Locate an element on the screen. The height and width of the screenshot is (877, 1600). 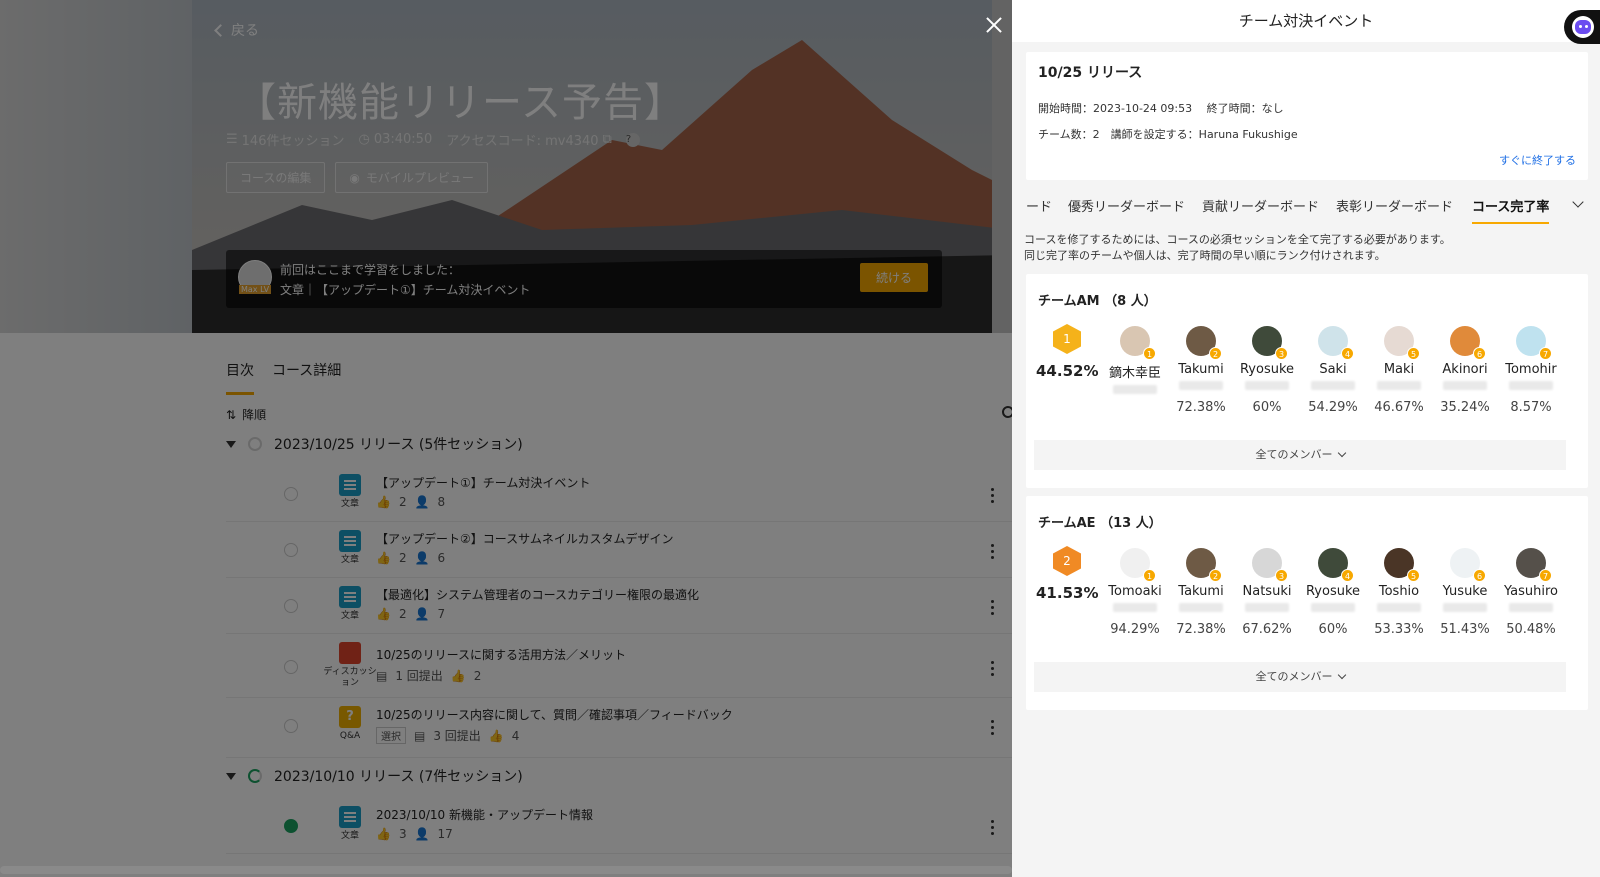
tab-excellent-leaderboard: 優秀リーダーボード is located at coordinates (1126, 205).